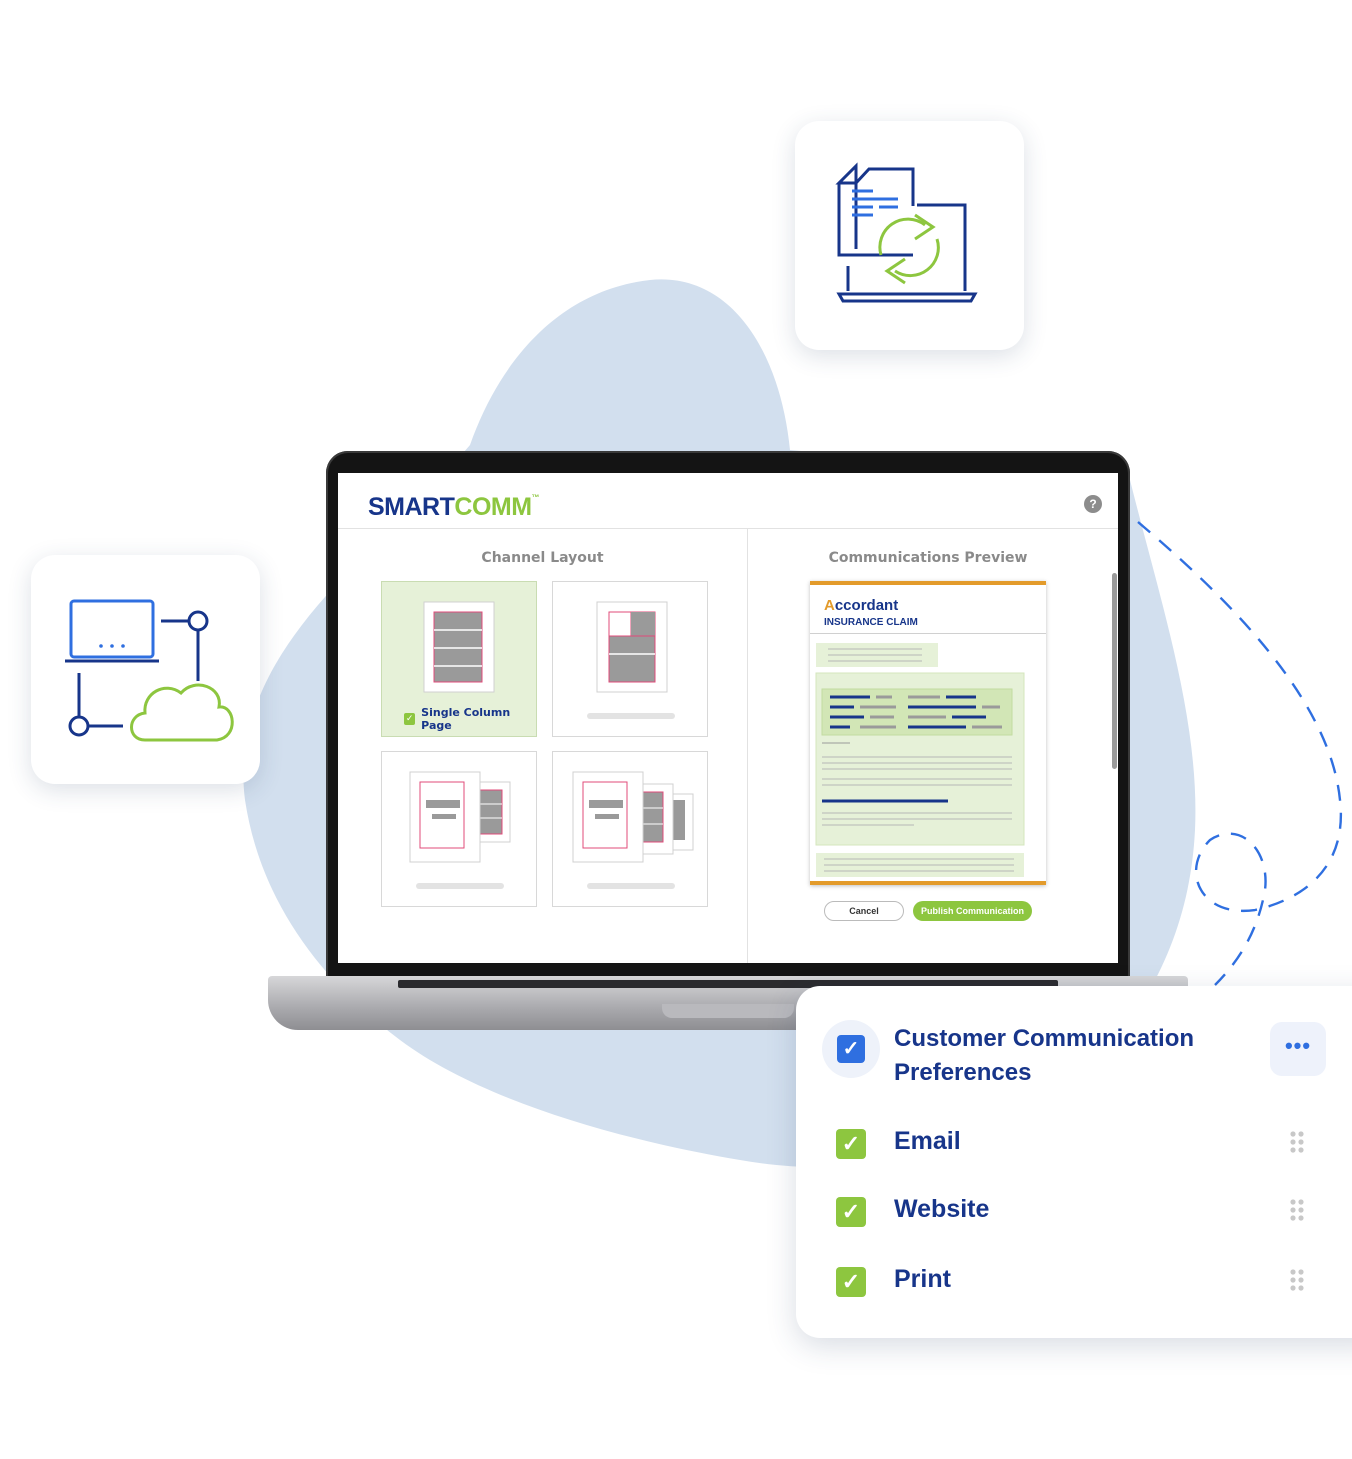  I want to click on website-checkbox: ✓, so click(851, 1212).